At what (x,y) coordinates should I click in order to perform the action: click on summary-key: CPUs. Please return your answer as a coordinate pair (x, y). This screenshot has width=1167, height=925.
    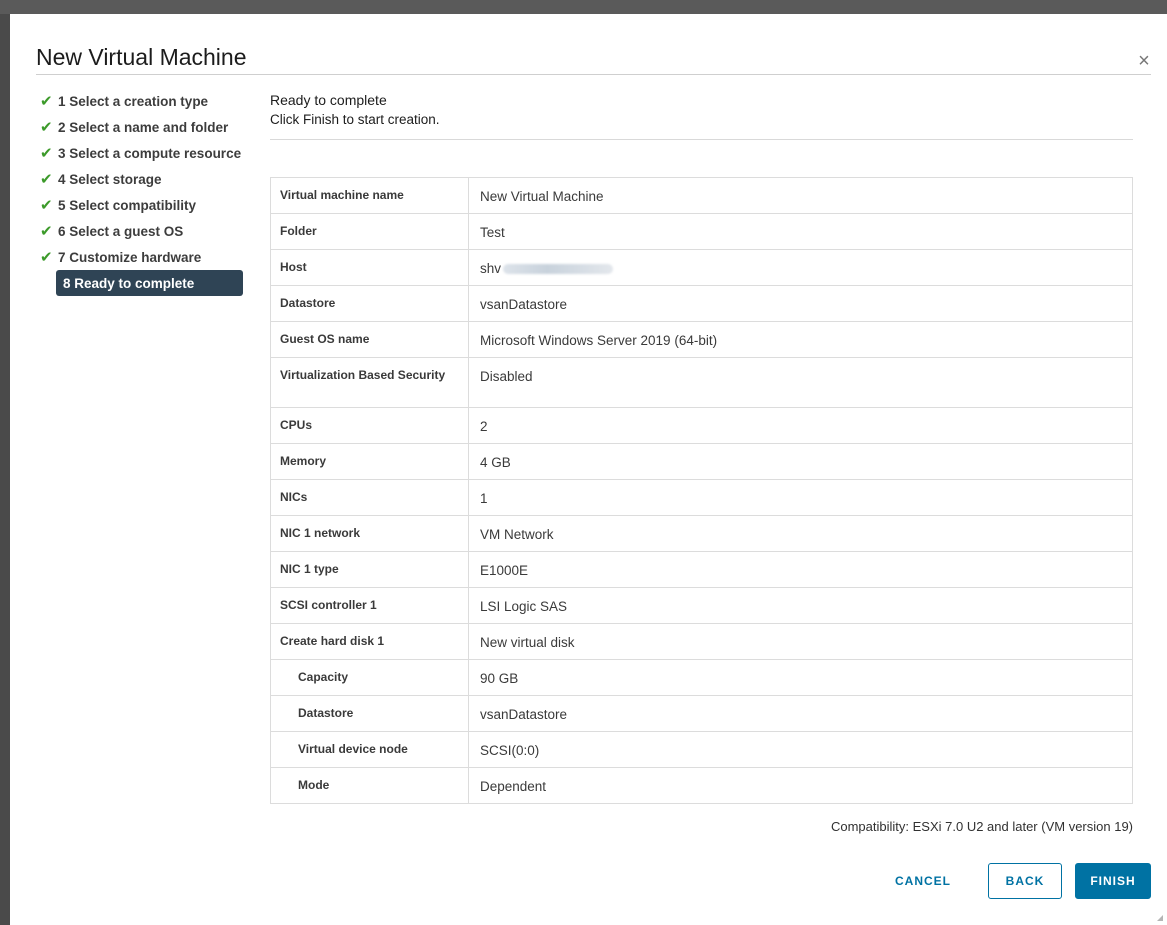
    Looking at the image, I should click on (369, 425).